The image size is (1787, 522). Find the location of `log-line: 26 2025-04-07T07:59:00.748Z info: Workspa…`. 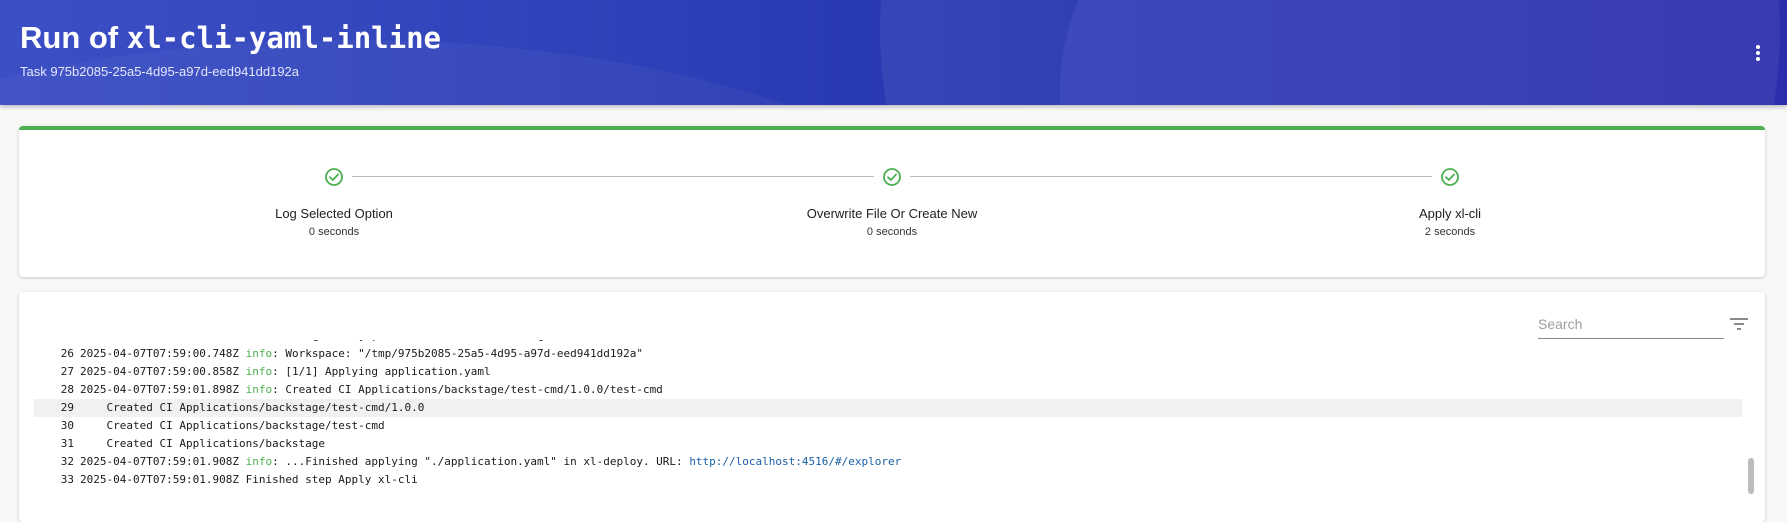

log-line: 26 2025-04-07T07:59:00.748Z info: Workspa… is located at coordinates (888, 354).